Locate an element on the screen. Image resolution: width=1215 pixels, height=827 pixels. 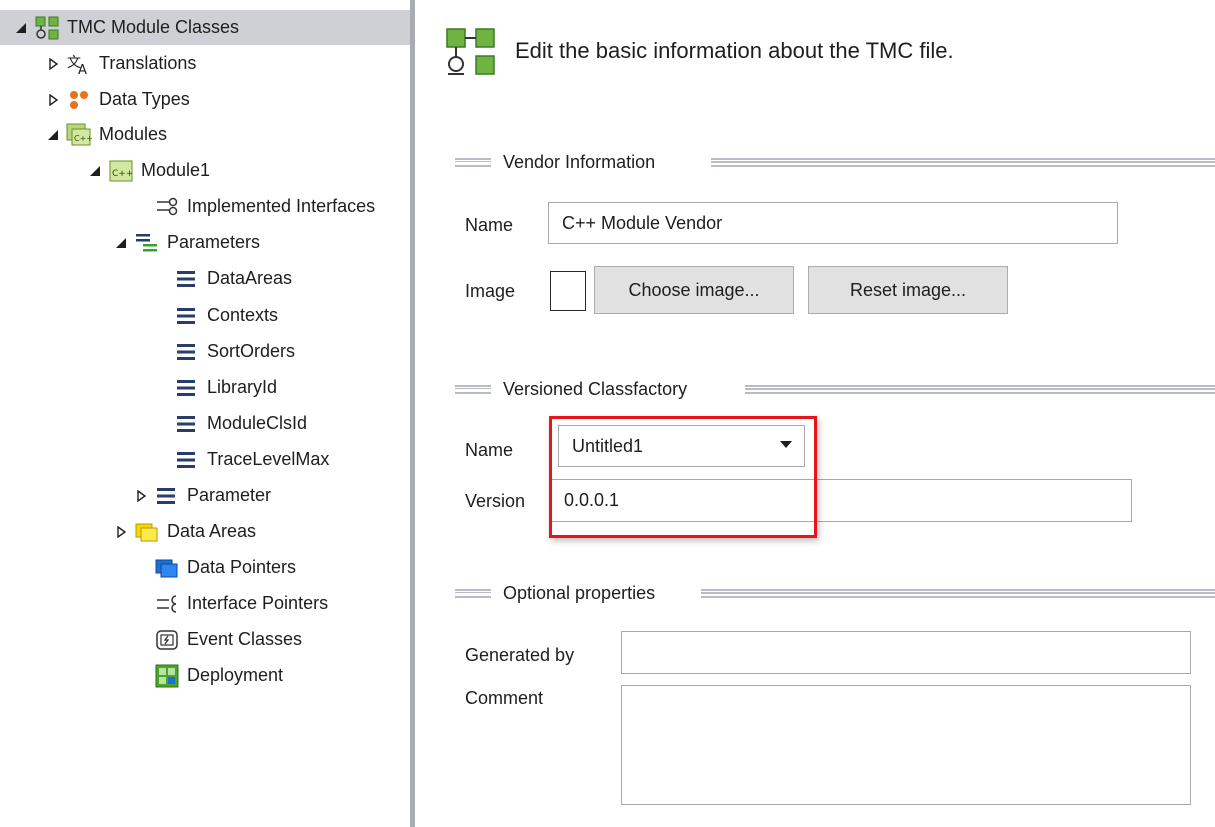
module-icon: C++ is located at coordinates (121, 171).